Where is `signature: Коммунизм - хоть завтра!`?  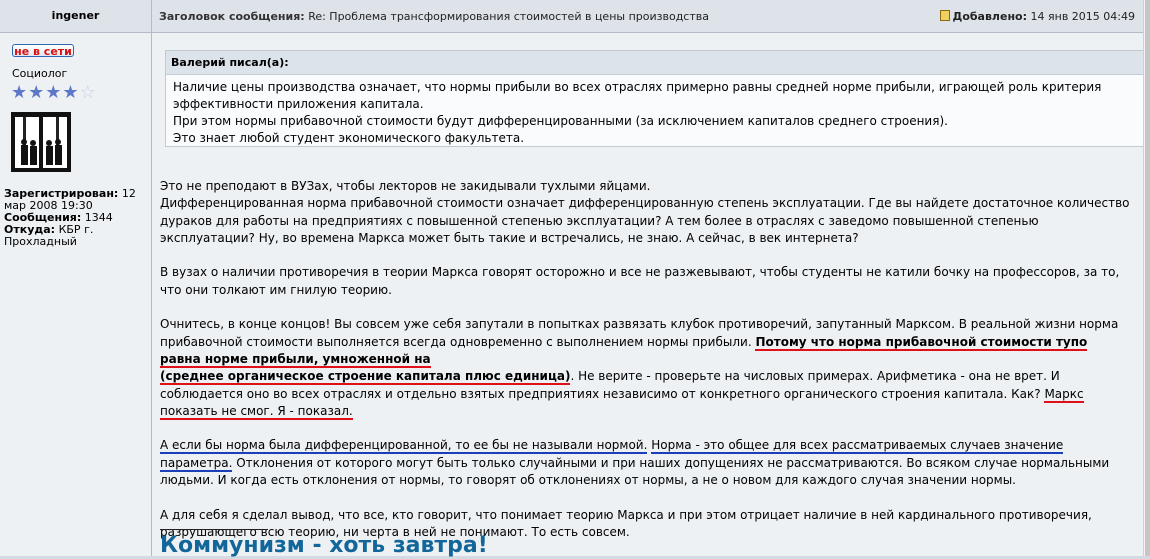
signature: Коммунизм - хоть завтра! is located at coordinates (324, 545).